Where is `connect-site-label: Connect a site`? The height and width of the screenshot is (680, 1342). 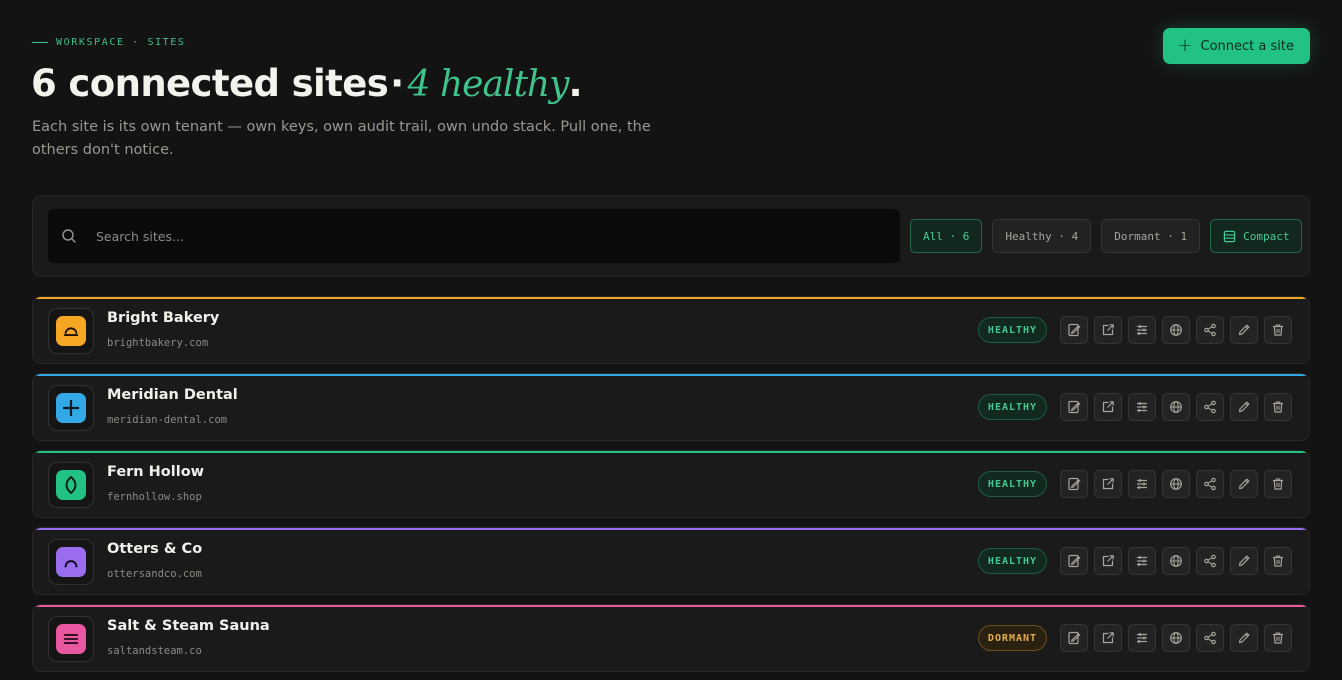
connect-site-label: Connect a site is located at coordinates (1247, 46).